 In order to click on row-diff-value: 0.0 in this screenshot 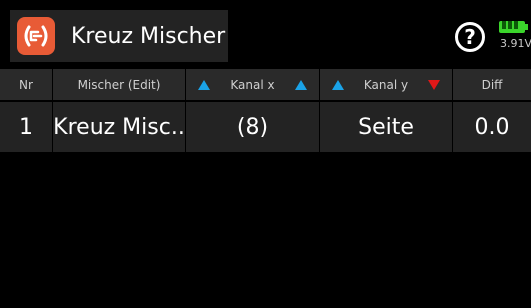, I will do `click(492, 127)`.